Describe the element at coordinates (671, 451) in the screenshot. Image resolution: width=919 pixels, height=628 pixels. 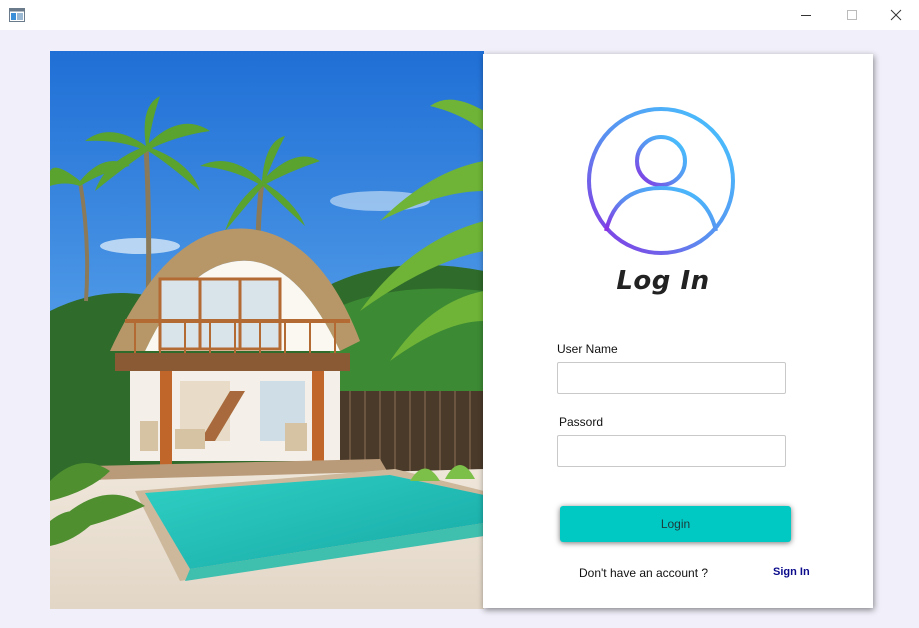
I see `password-field` at that location.